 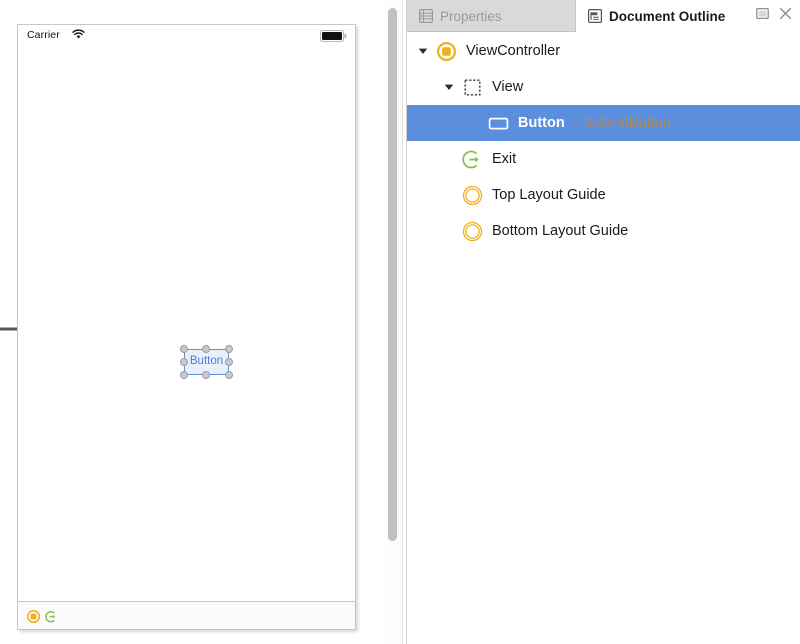 I want to click on resize-handle-bottom-right, so click(x=229, y=375).